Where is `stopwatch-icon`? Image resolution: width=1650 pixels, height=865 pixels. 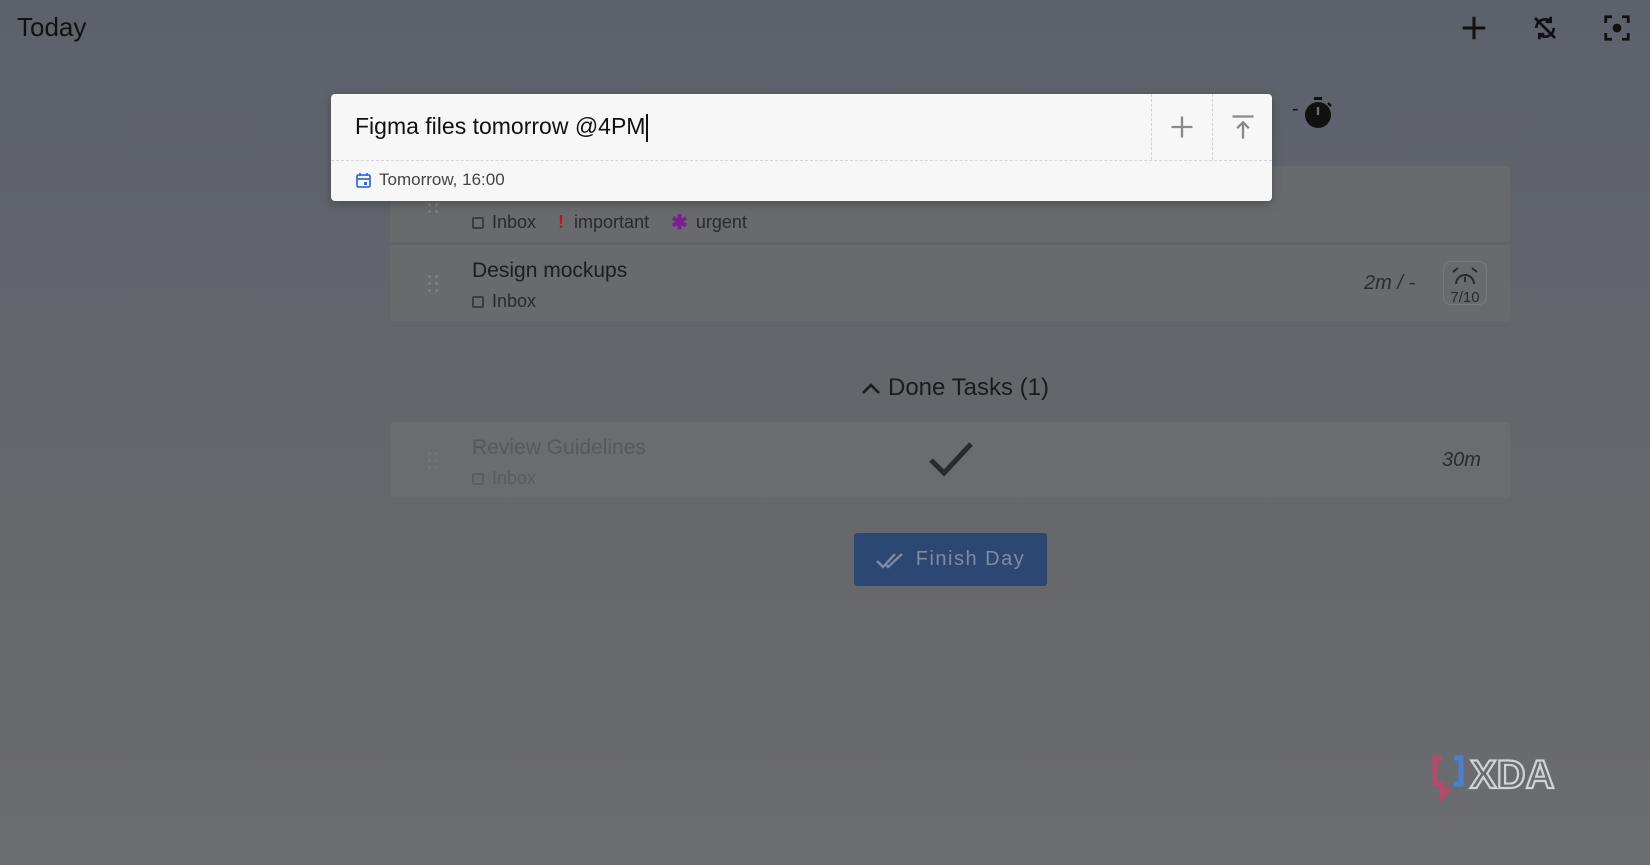
stopwatch-icon is located at coordinates (1318, 113).